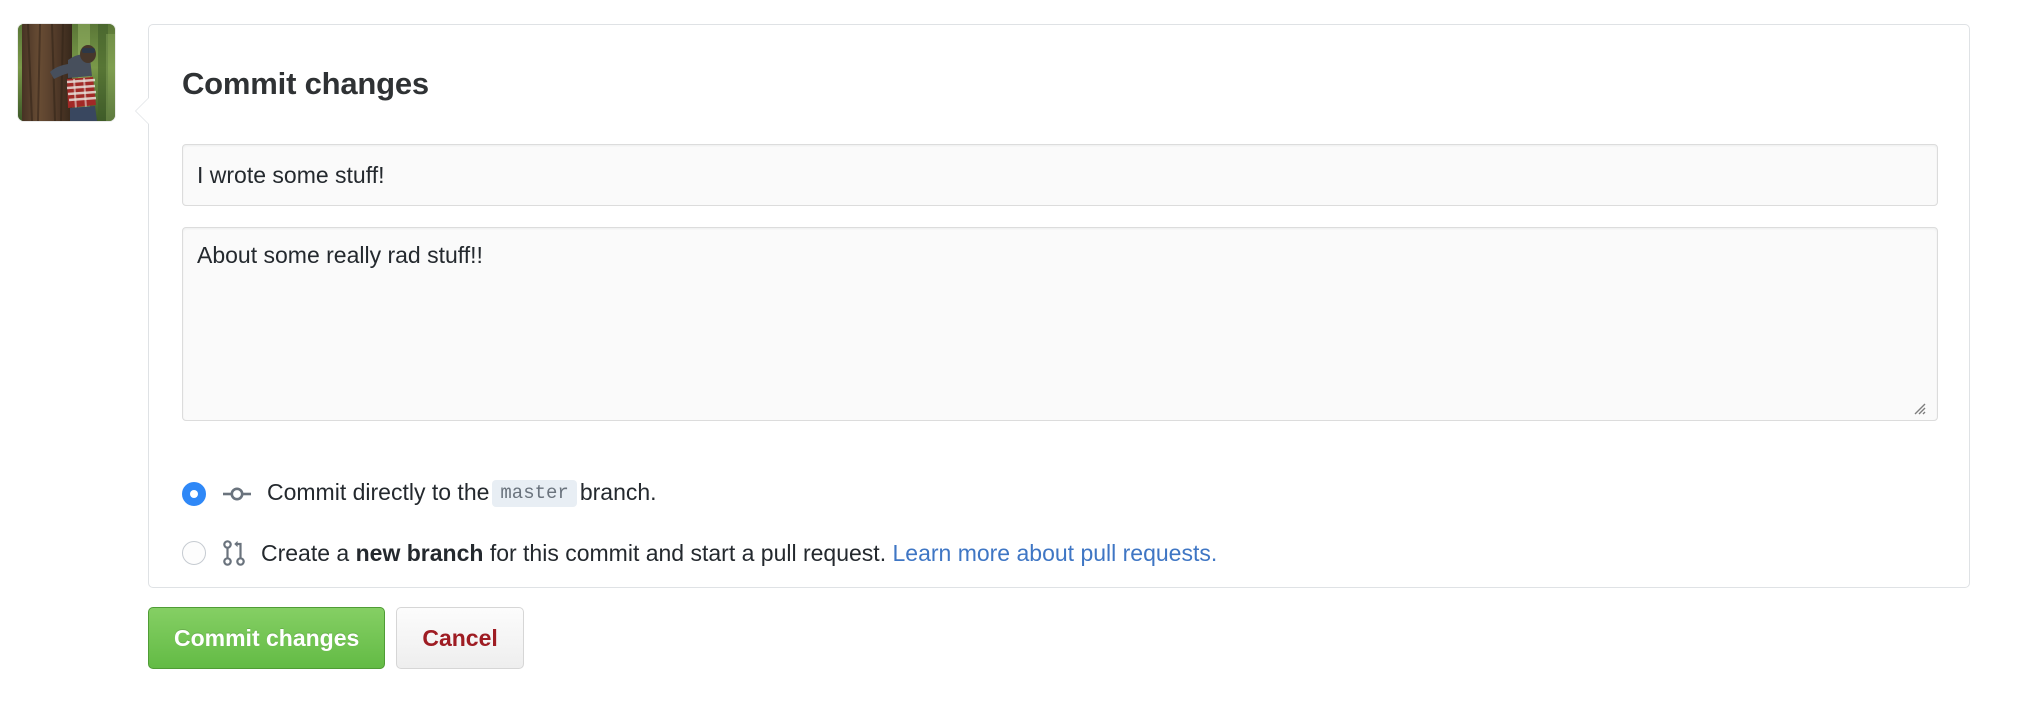 The height and width of the screenshot is (720, 2042). I want to click on avatar, so click(66, 72).